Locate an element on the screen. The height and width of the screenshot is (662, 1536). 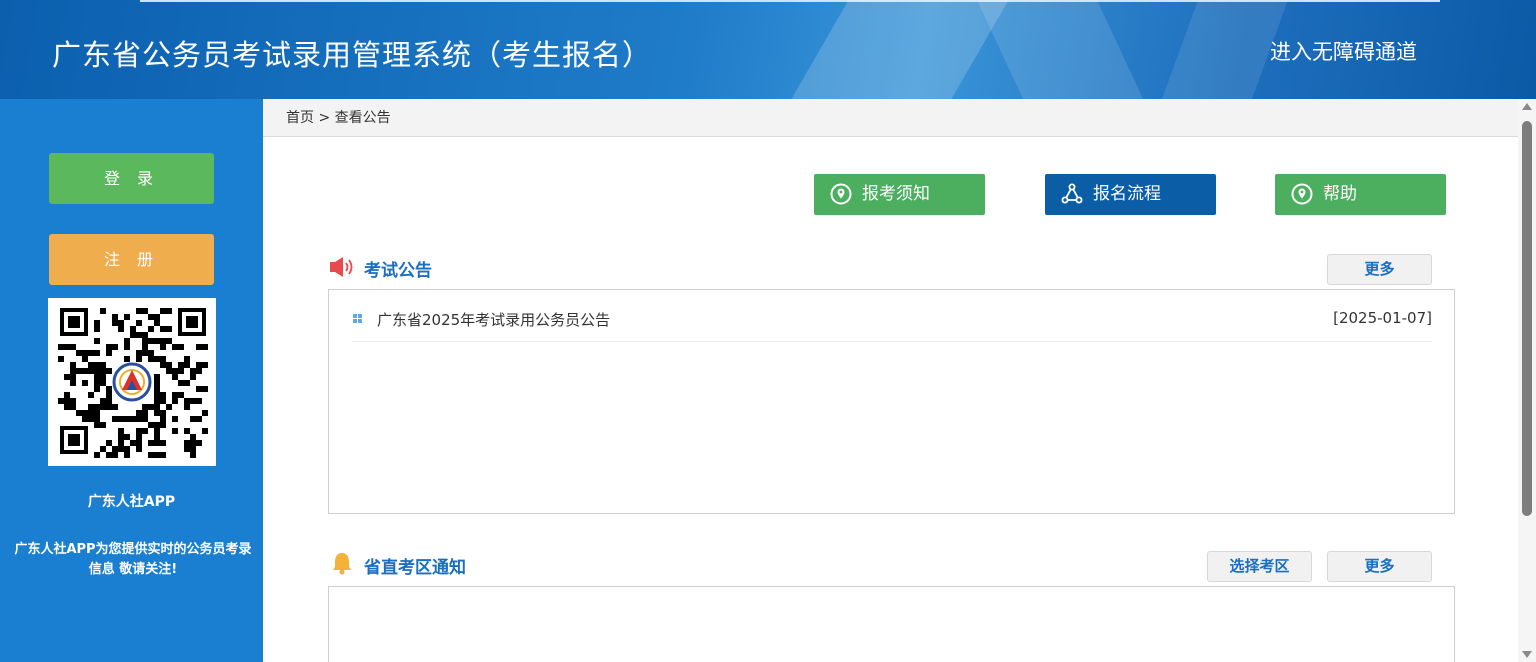
speaker-icon is located at coordinates (341, 267).